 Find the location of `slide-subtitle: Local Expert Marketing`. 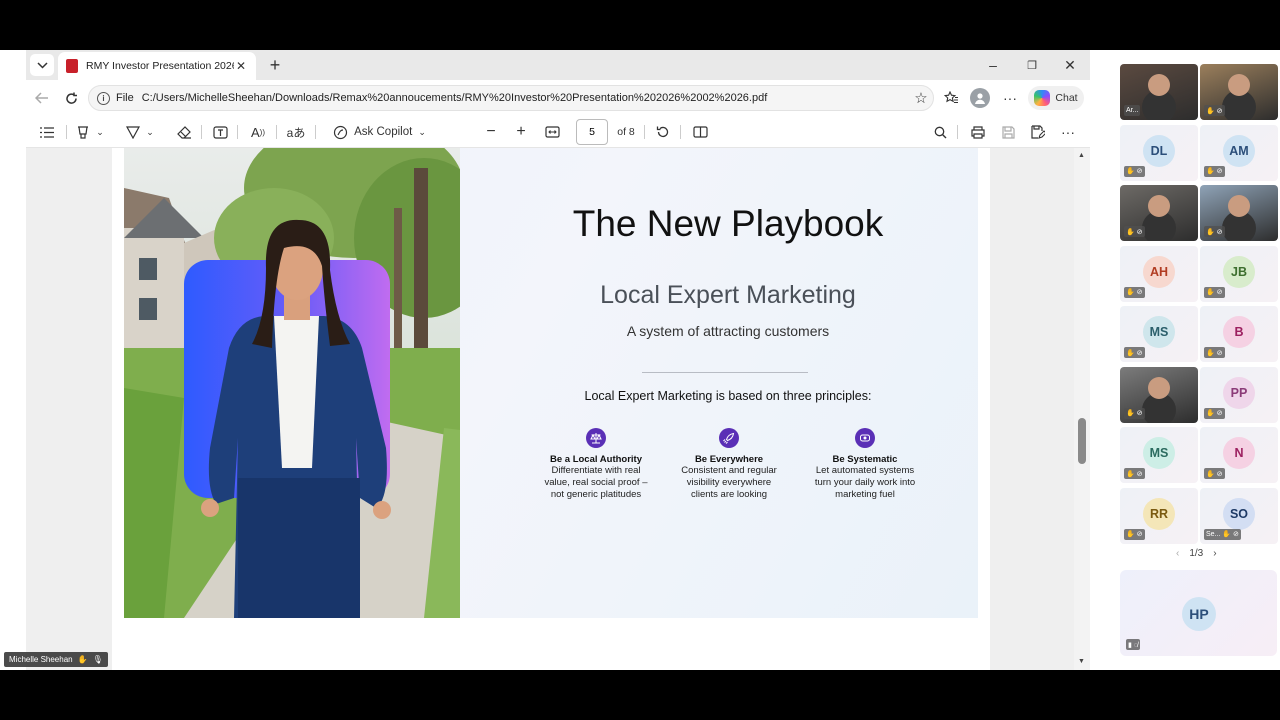

slide-subtitle: Local Expert Marketing is located at coordinates (728, 295).